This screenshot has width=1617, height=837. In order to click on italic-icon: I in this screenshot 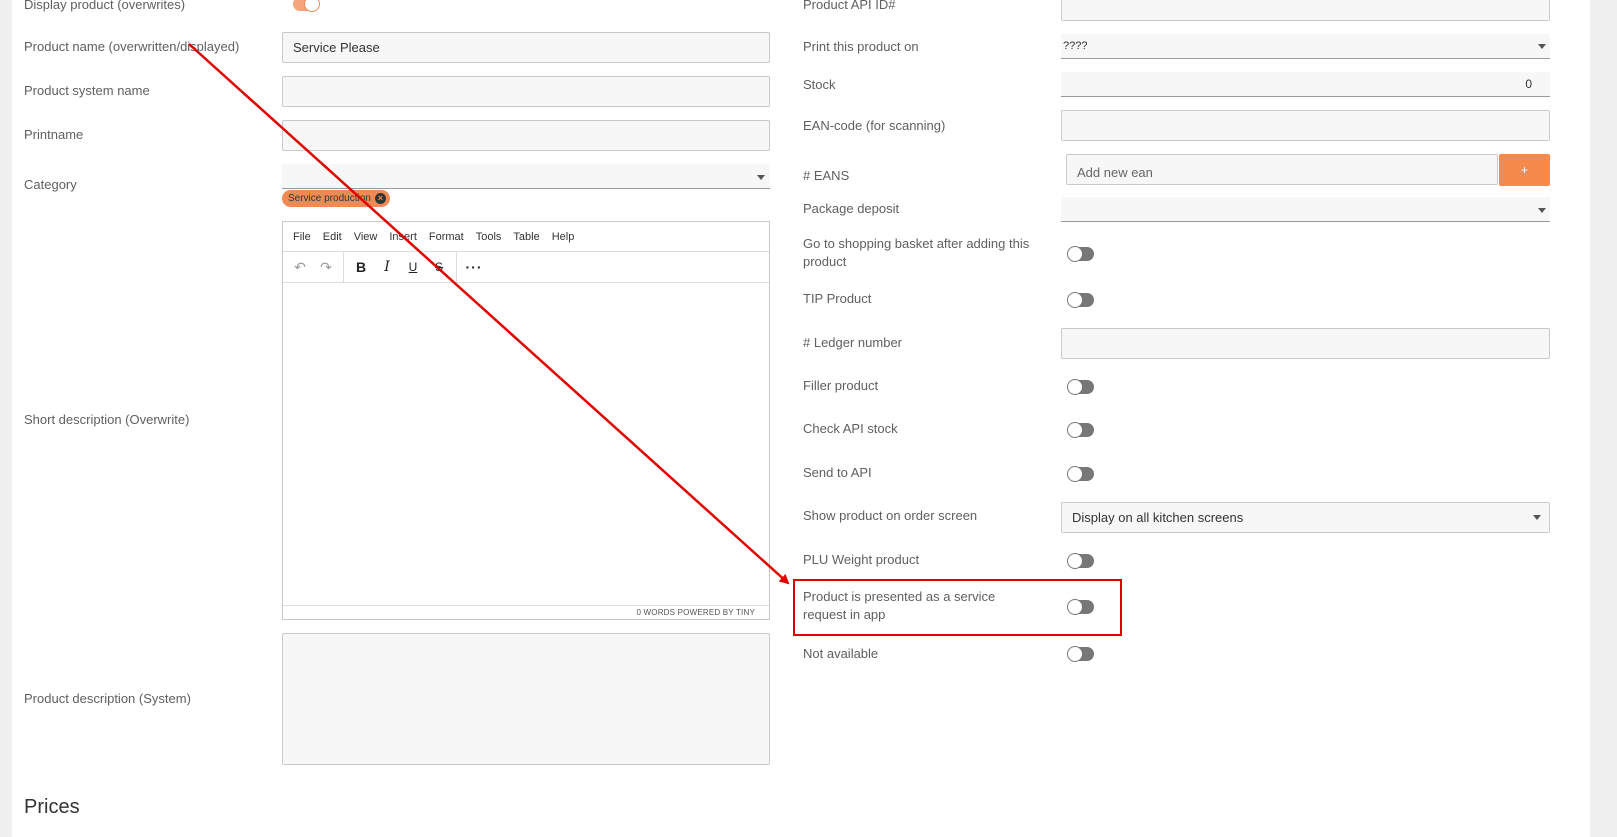, I will do `click(387, 267)`.